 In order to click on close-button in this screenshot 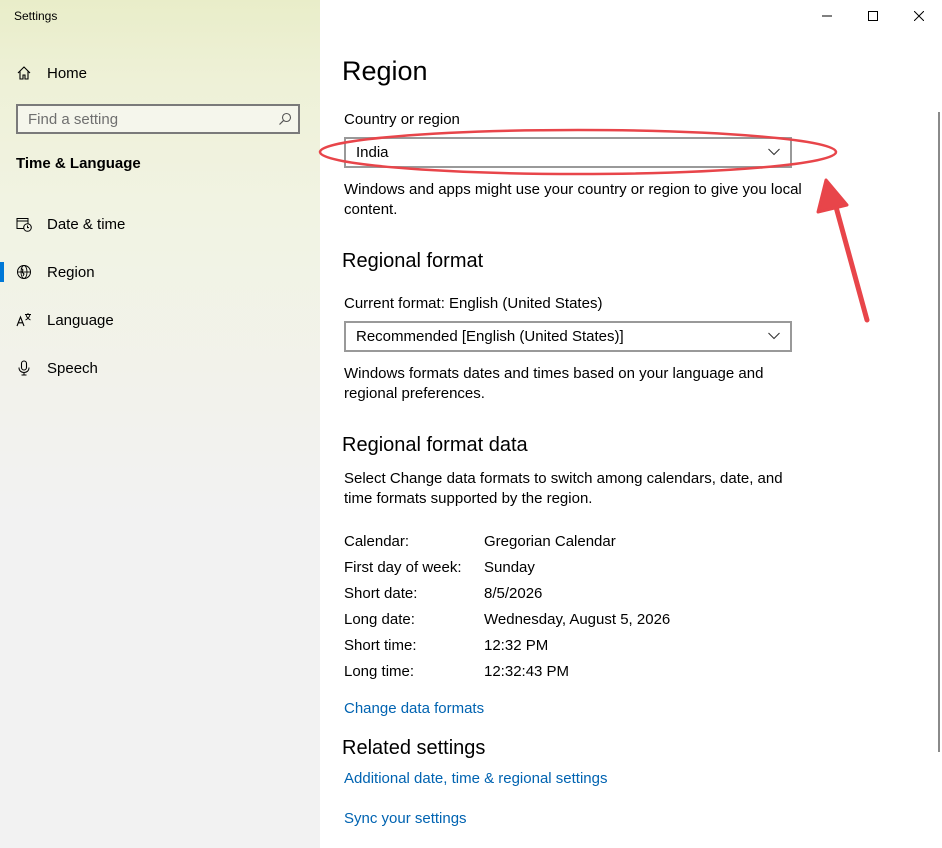, I will do `click(919, 16)`.